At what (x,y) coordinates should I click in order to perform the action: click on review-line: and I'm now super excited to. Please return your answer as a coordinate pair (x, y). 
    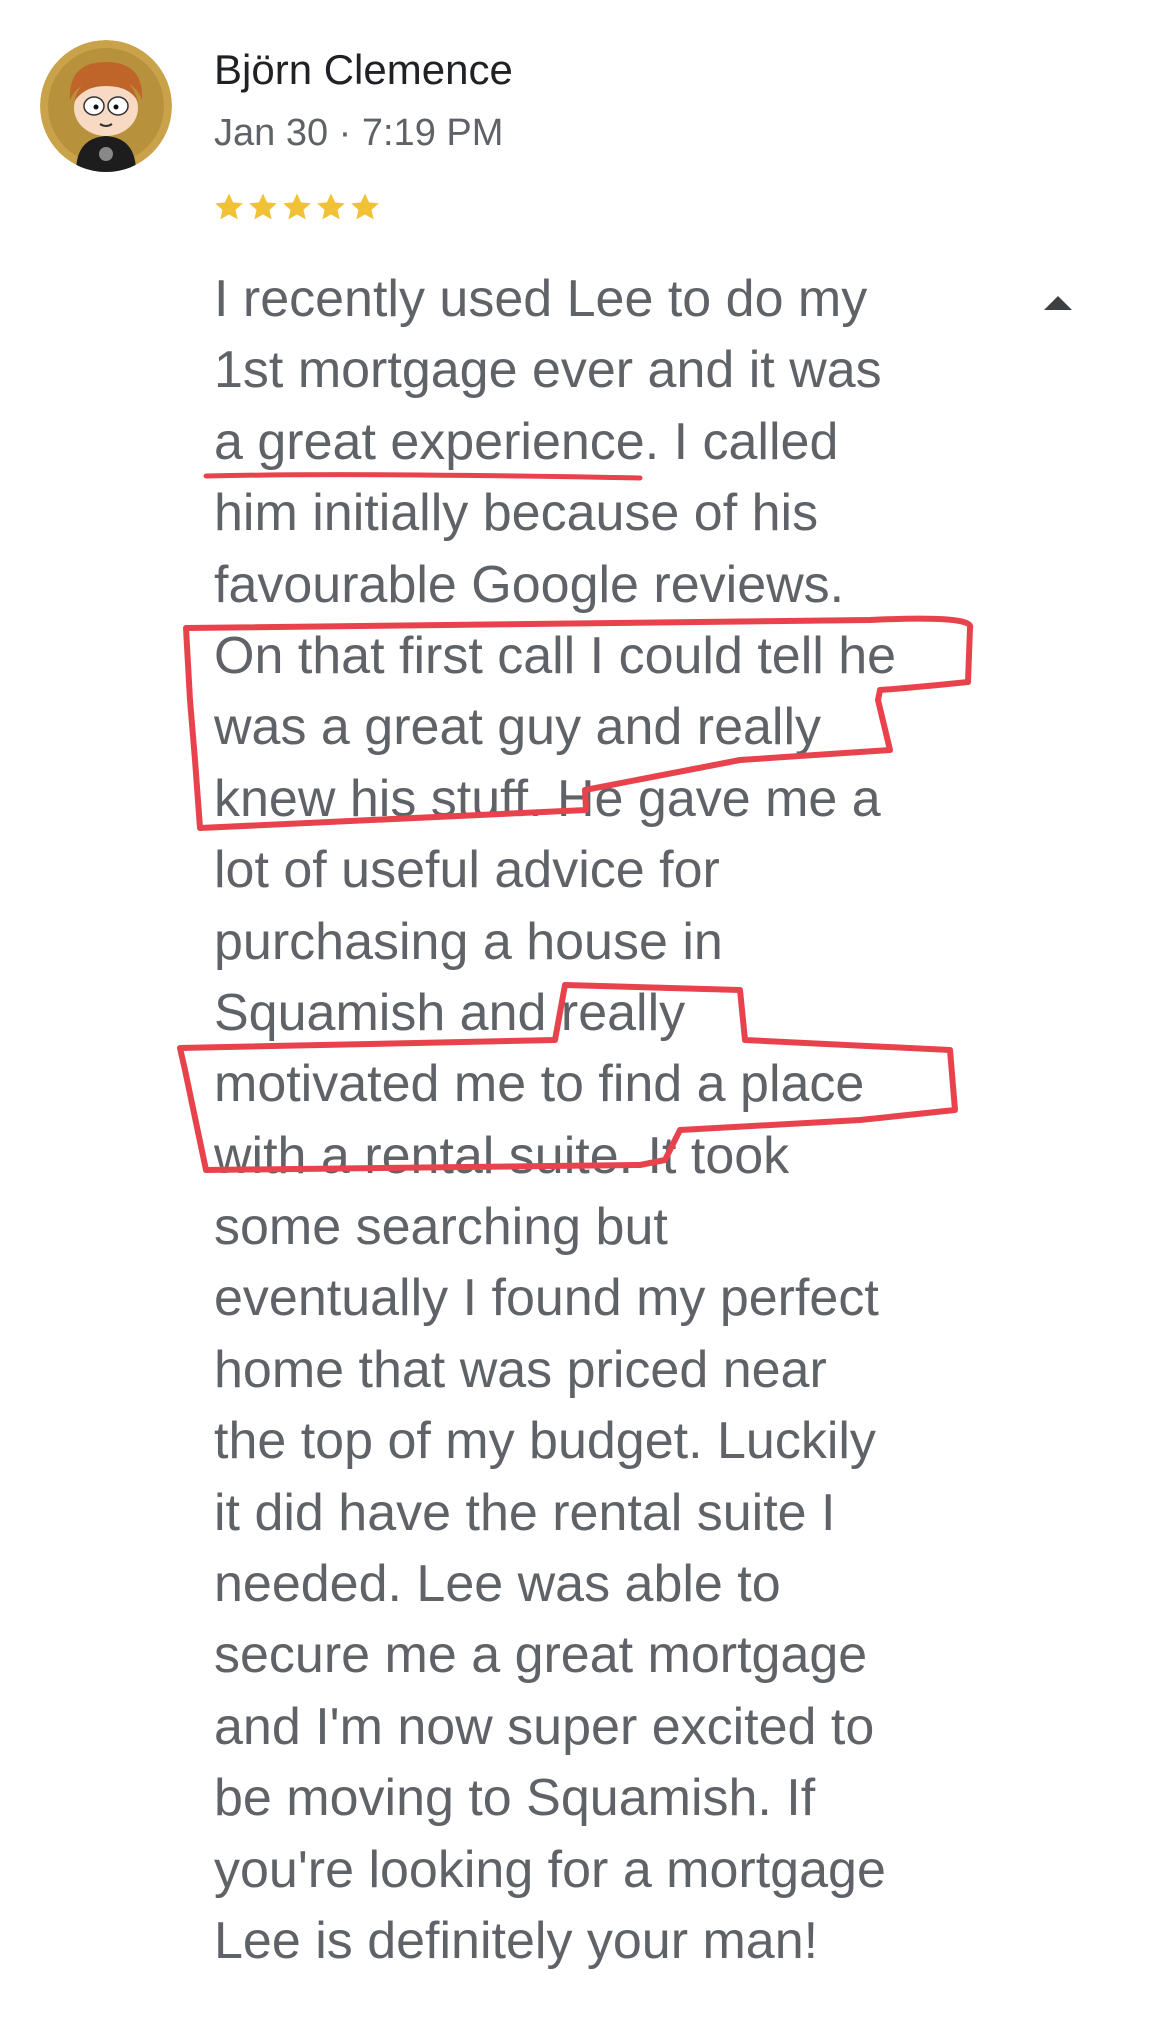
    Looking at the image, I should click on (544, 1726).